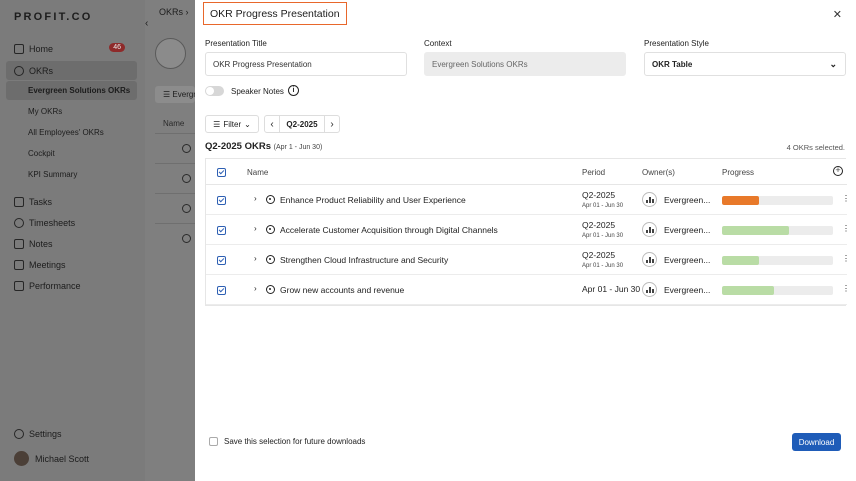  I want to click on sidebar-item-meetings: Meetings, so click(71, 264).